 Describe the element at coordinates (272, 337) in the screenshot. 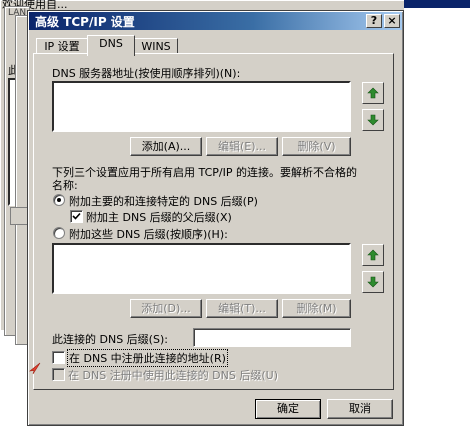

I see `connection-suffix-input` at that location.